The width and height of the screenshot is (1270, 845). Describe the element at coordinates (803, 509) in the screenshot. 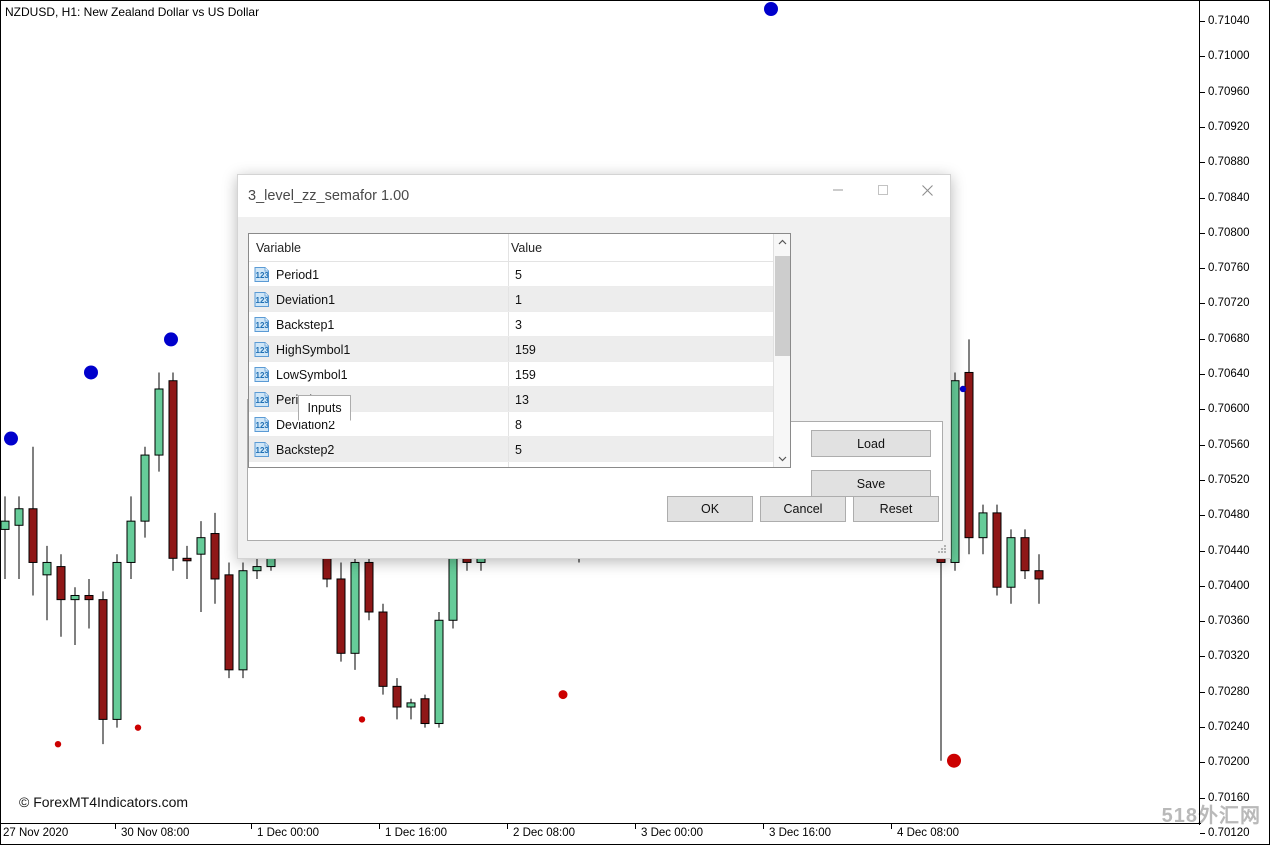

I see `cancel-button: Cancel` at that location.